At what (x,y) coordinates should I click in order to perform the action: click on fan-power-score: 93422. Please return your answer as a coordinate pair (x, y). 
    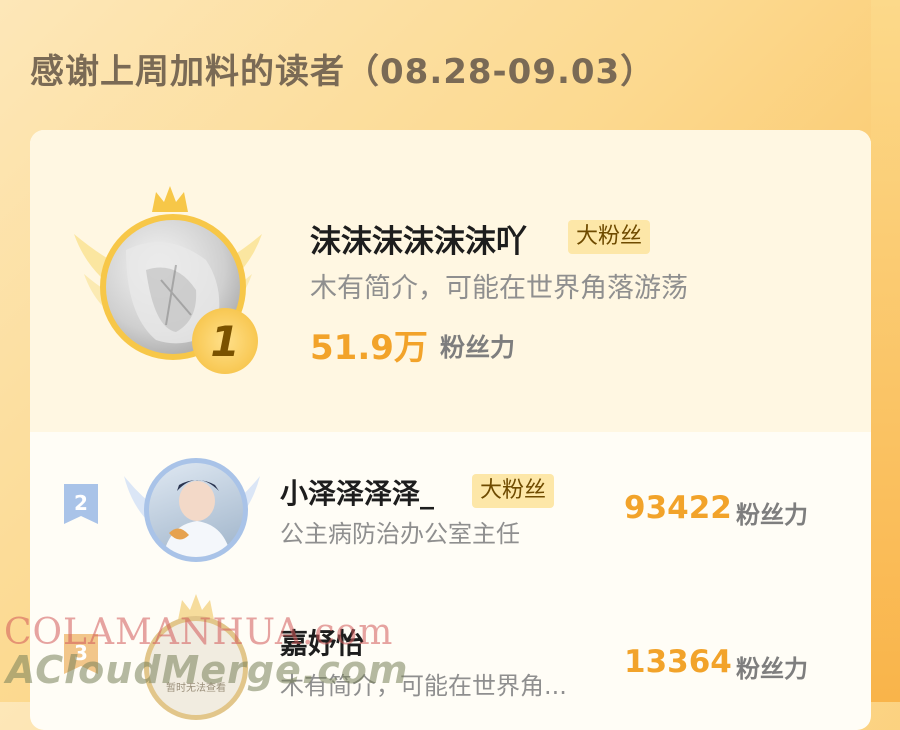
    Looking at the image, I should click on (678, 508).